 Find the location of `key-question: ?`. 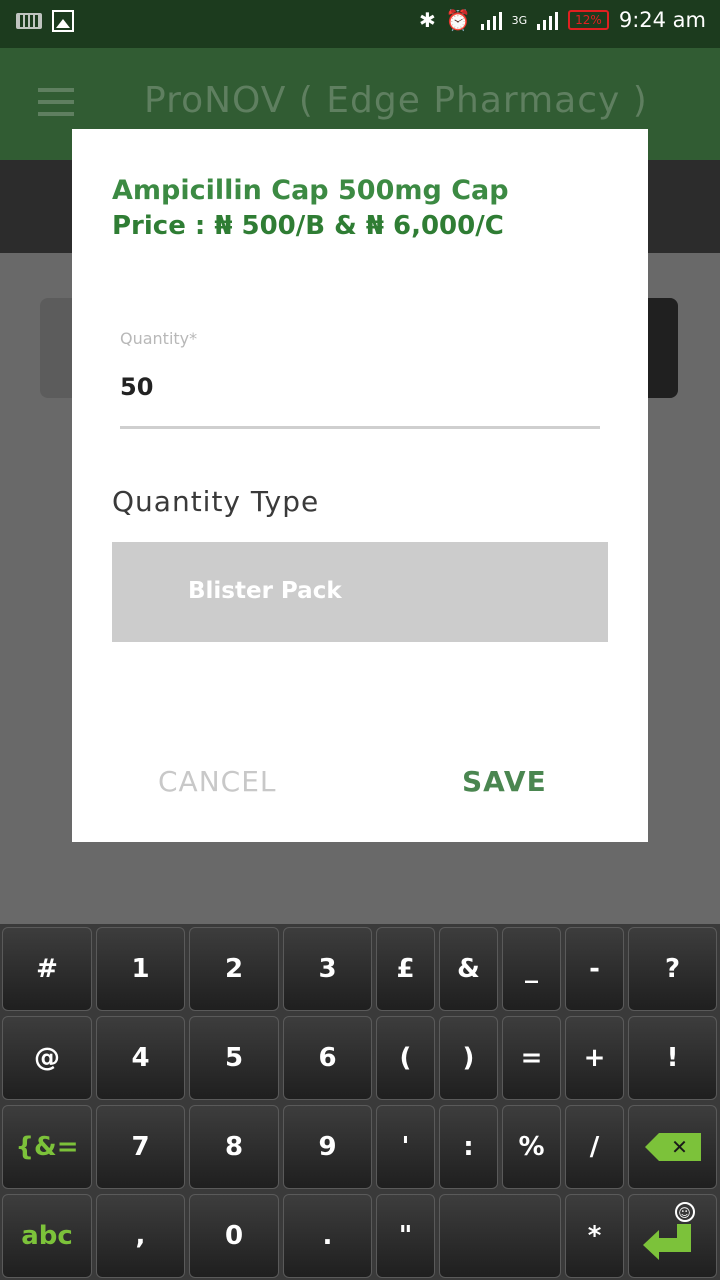

key-question: ? is located at coordinates (672, 969).